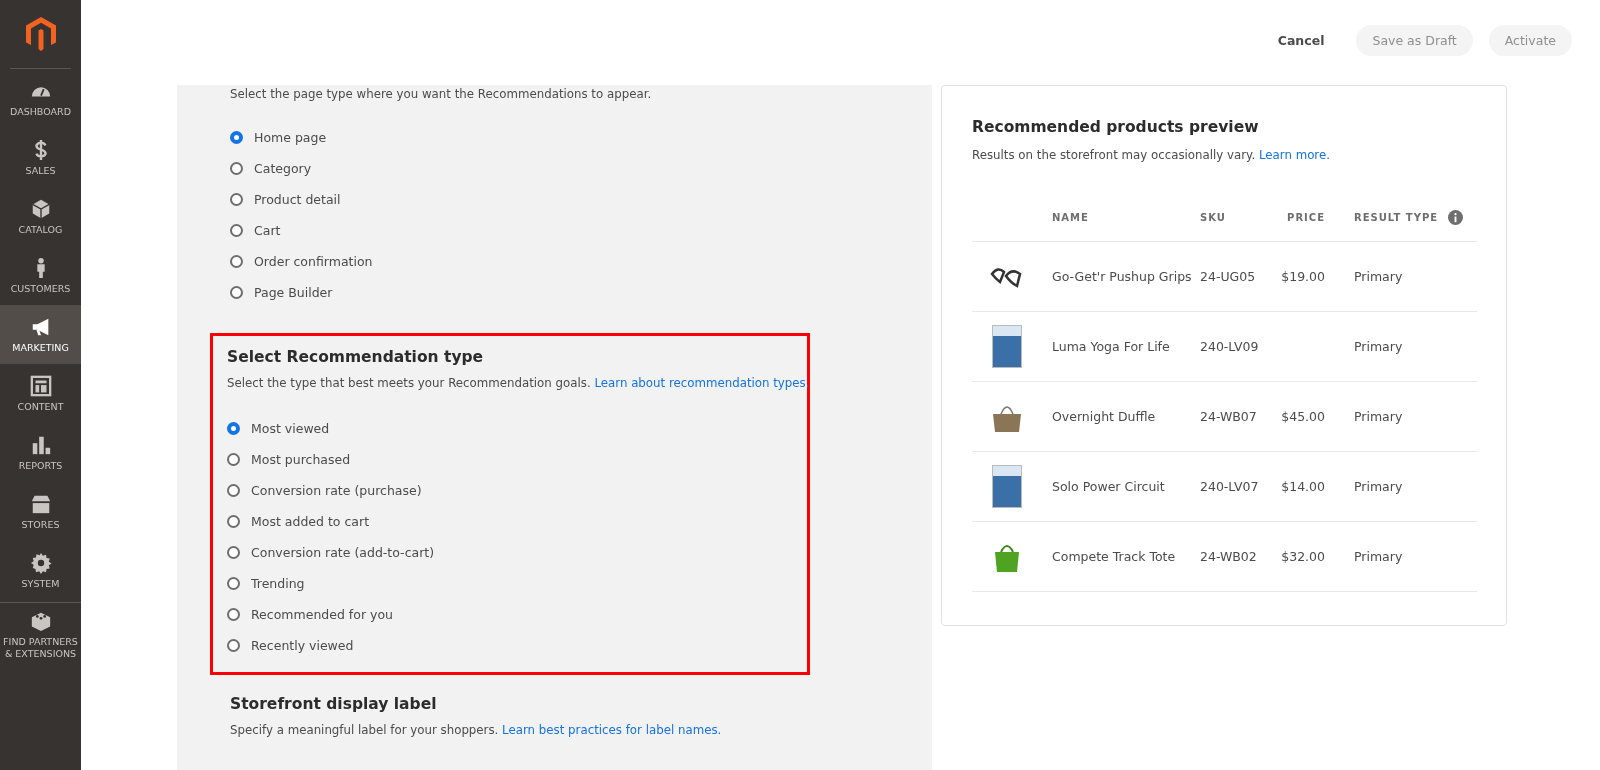 The width and height of the screenshot is (1600, 770). I want to click on radio-option: Most viewed, so click(278, 428).